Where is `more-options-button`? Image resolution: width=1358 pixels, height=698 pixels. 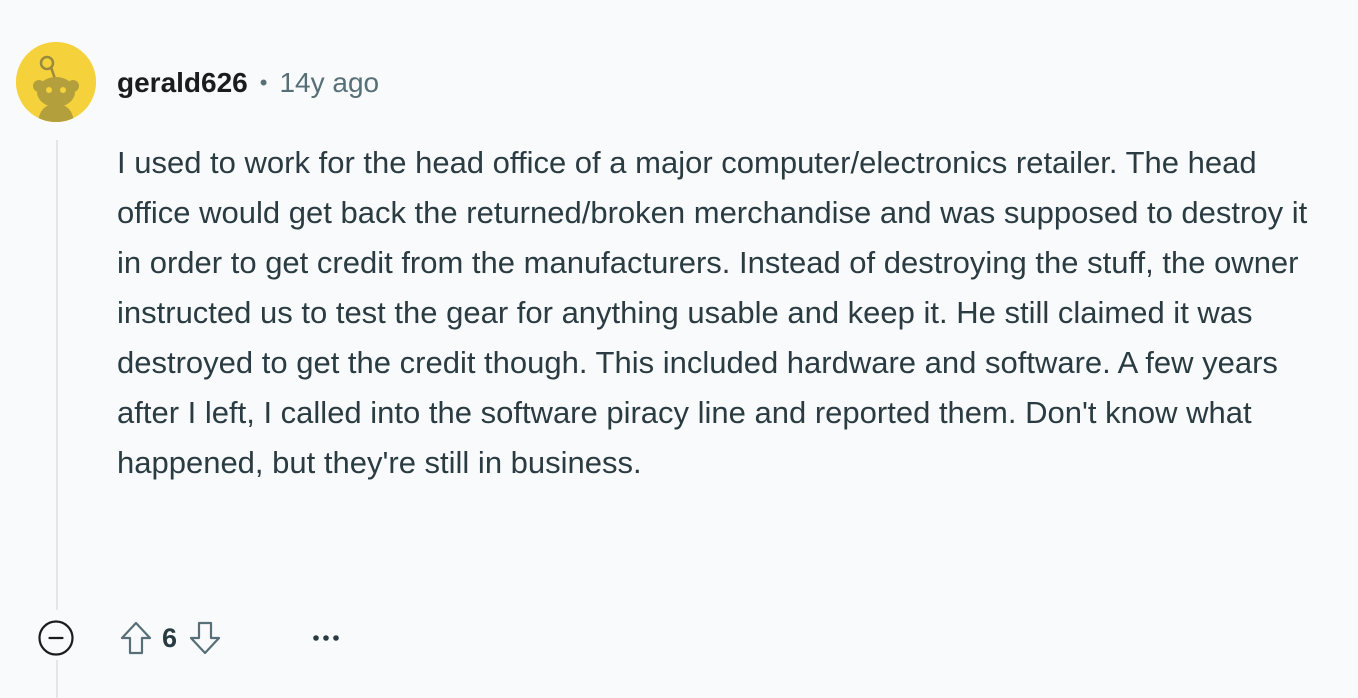
more-options-button is located at coordinates (326, 638).